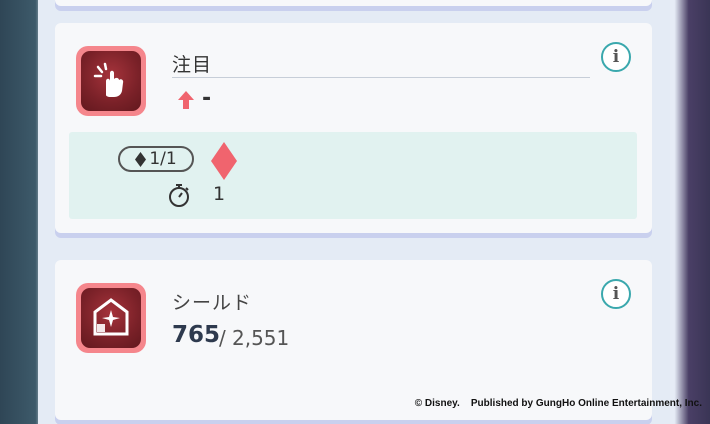 The image size is (710, 424). I want to click on cost-badge: 1/1, so click(156, 159).